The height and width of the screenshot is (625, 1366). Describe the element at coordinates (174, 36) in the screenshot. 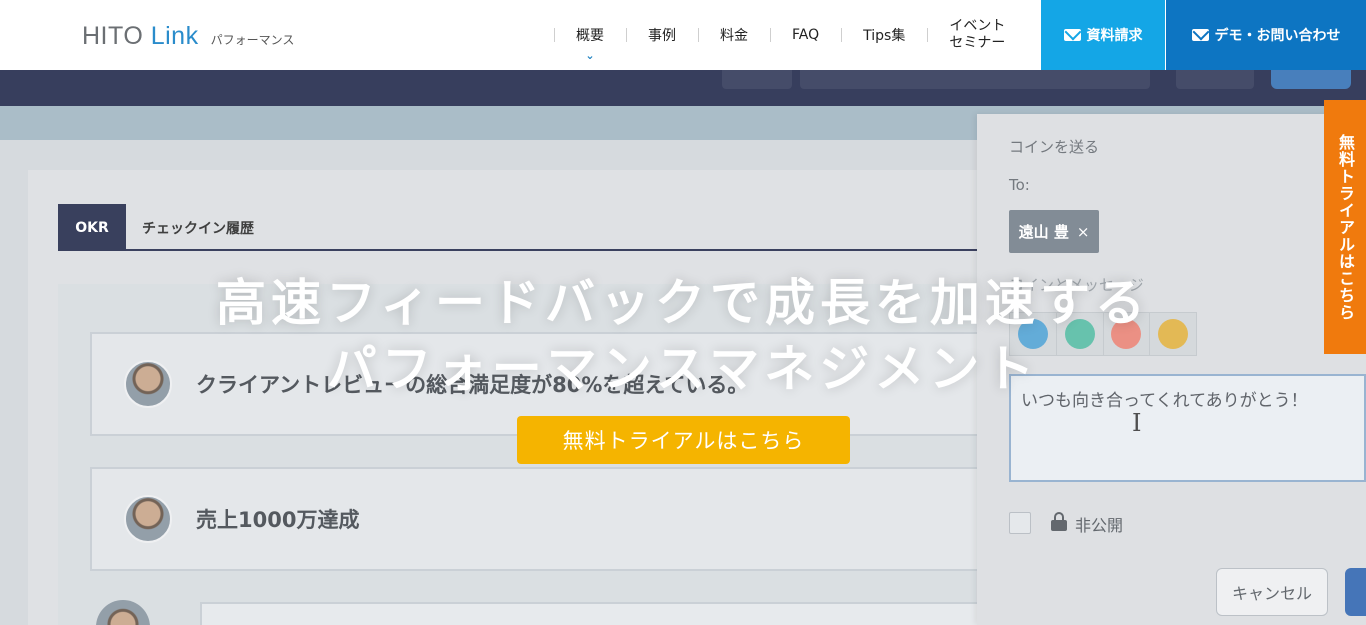

I see `logo-link: Link` at that location.